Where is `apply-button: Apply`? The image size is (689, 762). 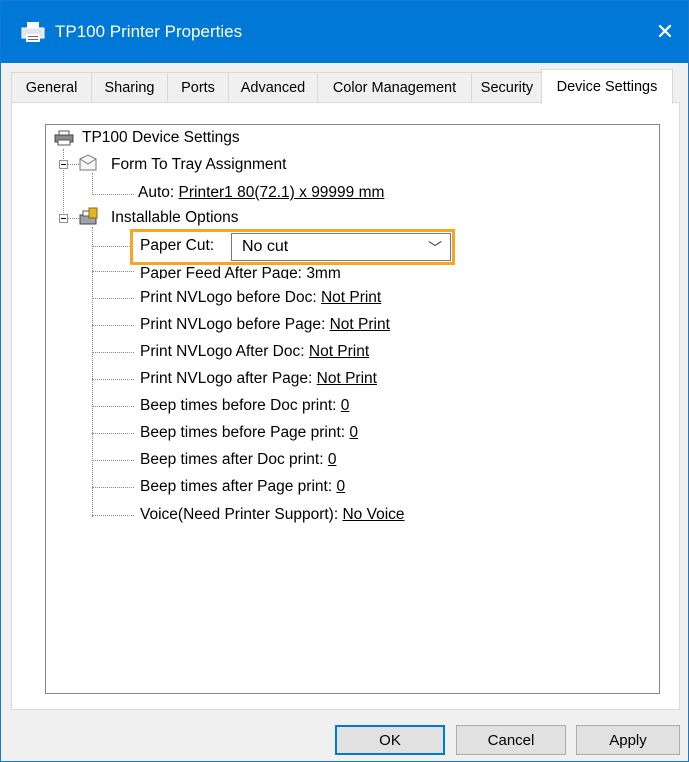 apply-button: Apply is located at coordinates (628, 740).